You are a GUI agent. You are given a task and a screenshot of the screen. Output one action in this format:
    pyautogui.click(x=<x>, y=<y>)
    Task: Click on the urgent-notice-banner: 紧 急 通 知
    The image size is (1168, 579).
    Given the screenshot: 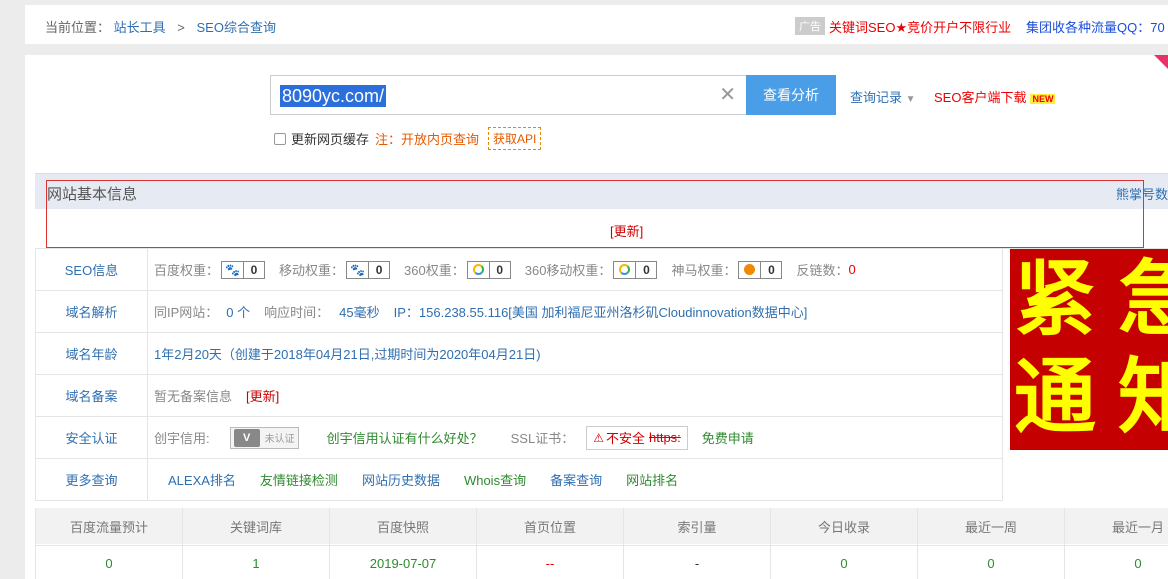 What is the action you would take?
    pyautogui.click(x=1089, y=349)
    